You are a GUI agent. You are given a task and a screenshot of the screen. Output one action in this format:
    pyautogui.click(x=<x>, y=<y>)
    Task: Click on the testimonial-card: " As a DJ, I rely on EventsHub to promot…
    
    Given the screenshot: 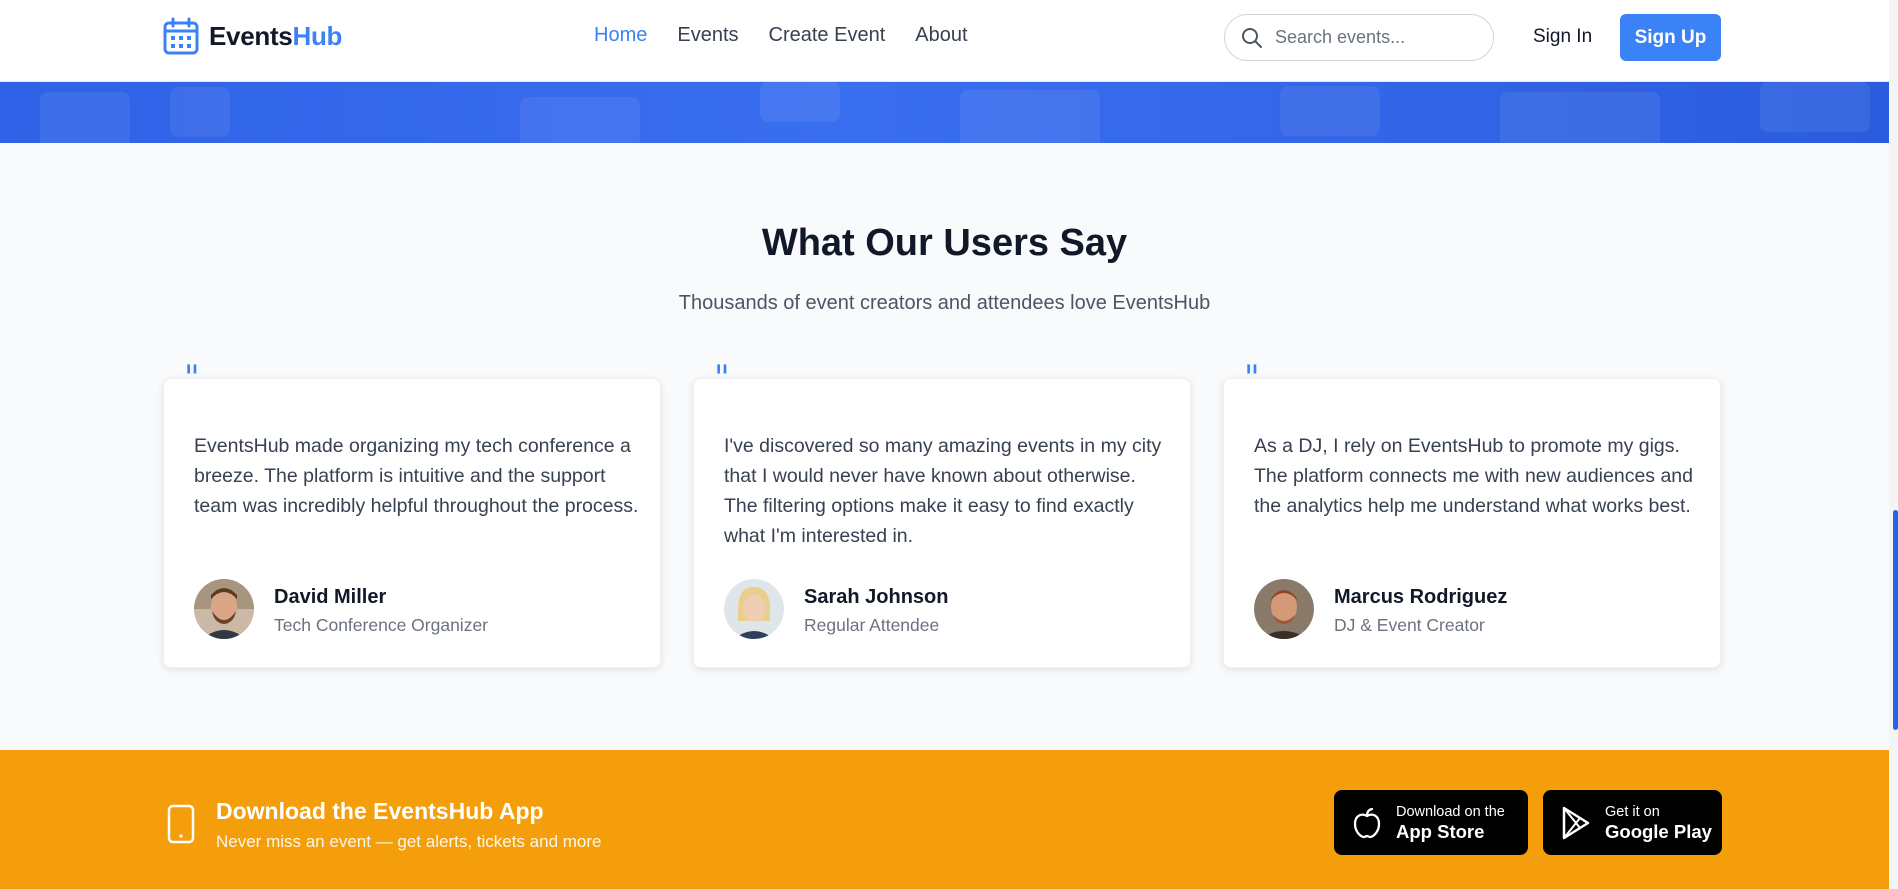 What is the action you would take?
    pyautogui.click(x=1472, y=514)
    